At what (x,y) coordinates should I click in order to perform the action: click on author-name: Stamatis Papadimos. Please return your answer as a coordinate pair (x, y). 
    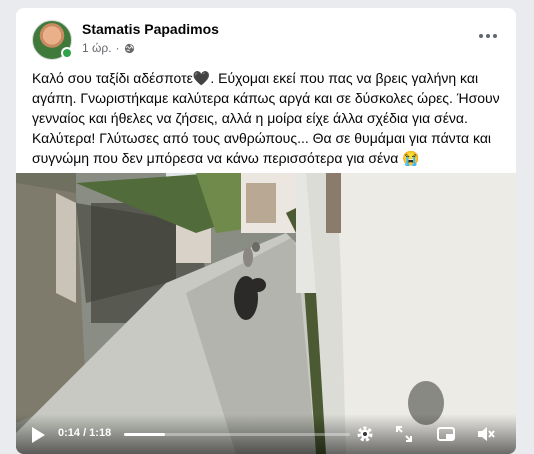
    Looking at the image, I should click on (150, 29).